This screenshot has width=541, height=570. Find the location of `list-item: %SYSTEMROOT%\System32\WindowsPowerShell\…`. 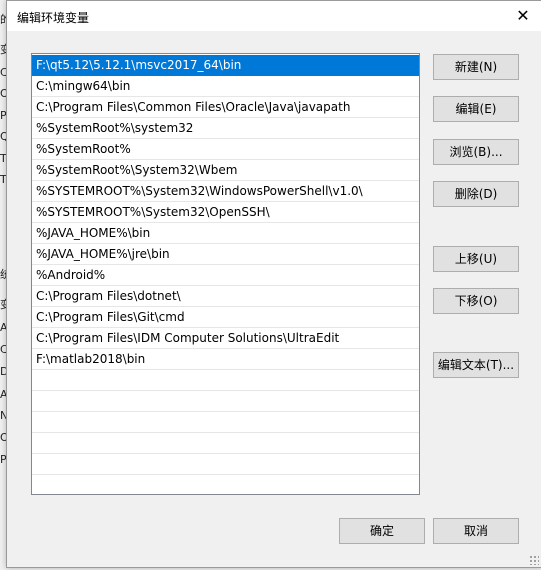

list-item: %SYSTEMROOT%\System32\WindowsPowerShell\… is located at coordinates (225, 191).